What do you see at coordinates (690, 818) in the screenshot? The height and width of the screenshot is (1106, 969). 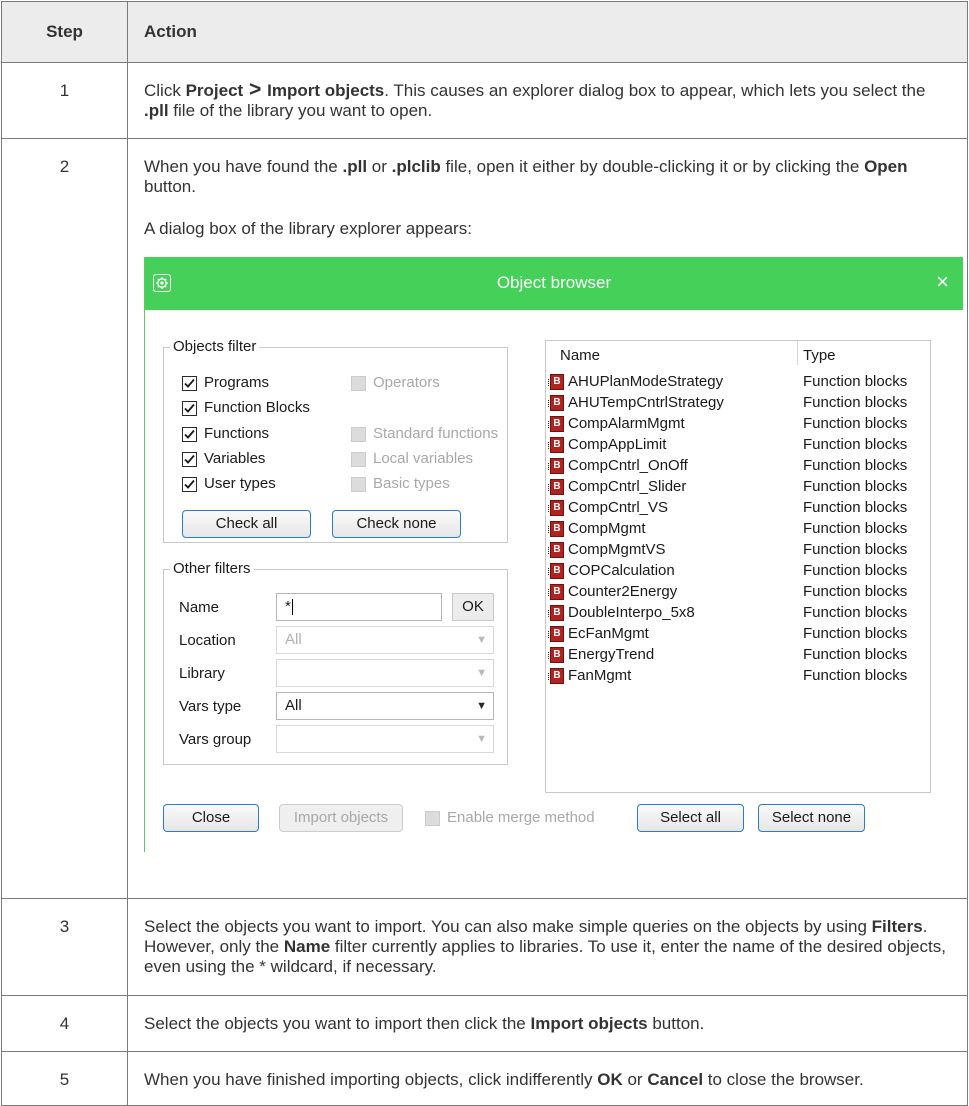 I see `select-all-button: Select all` at bounding box center [690, 818].